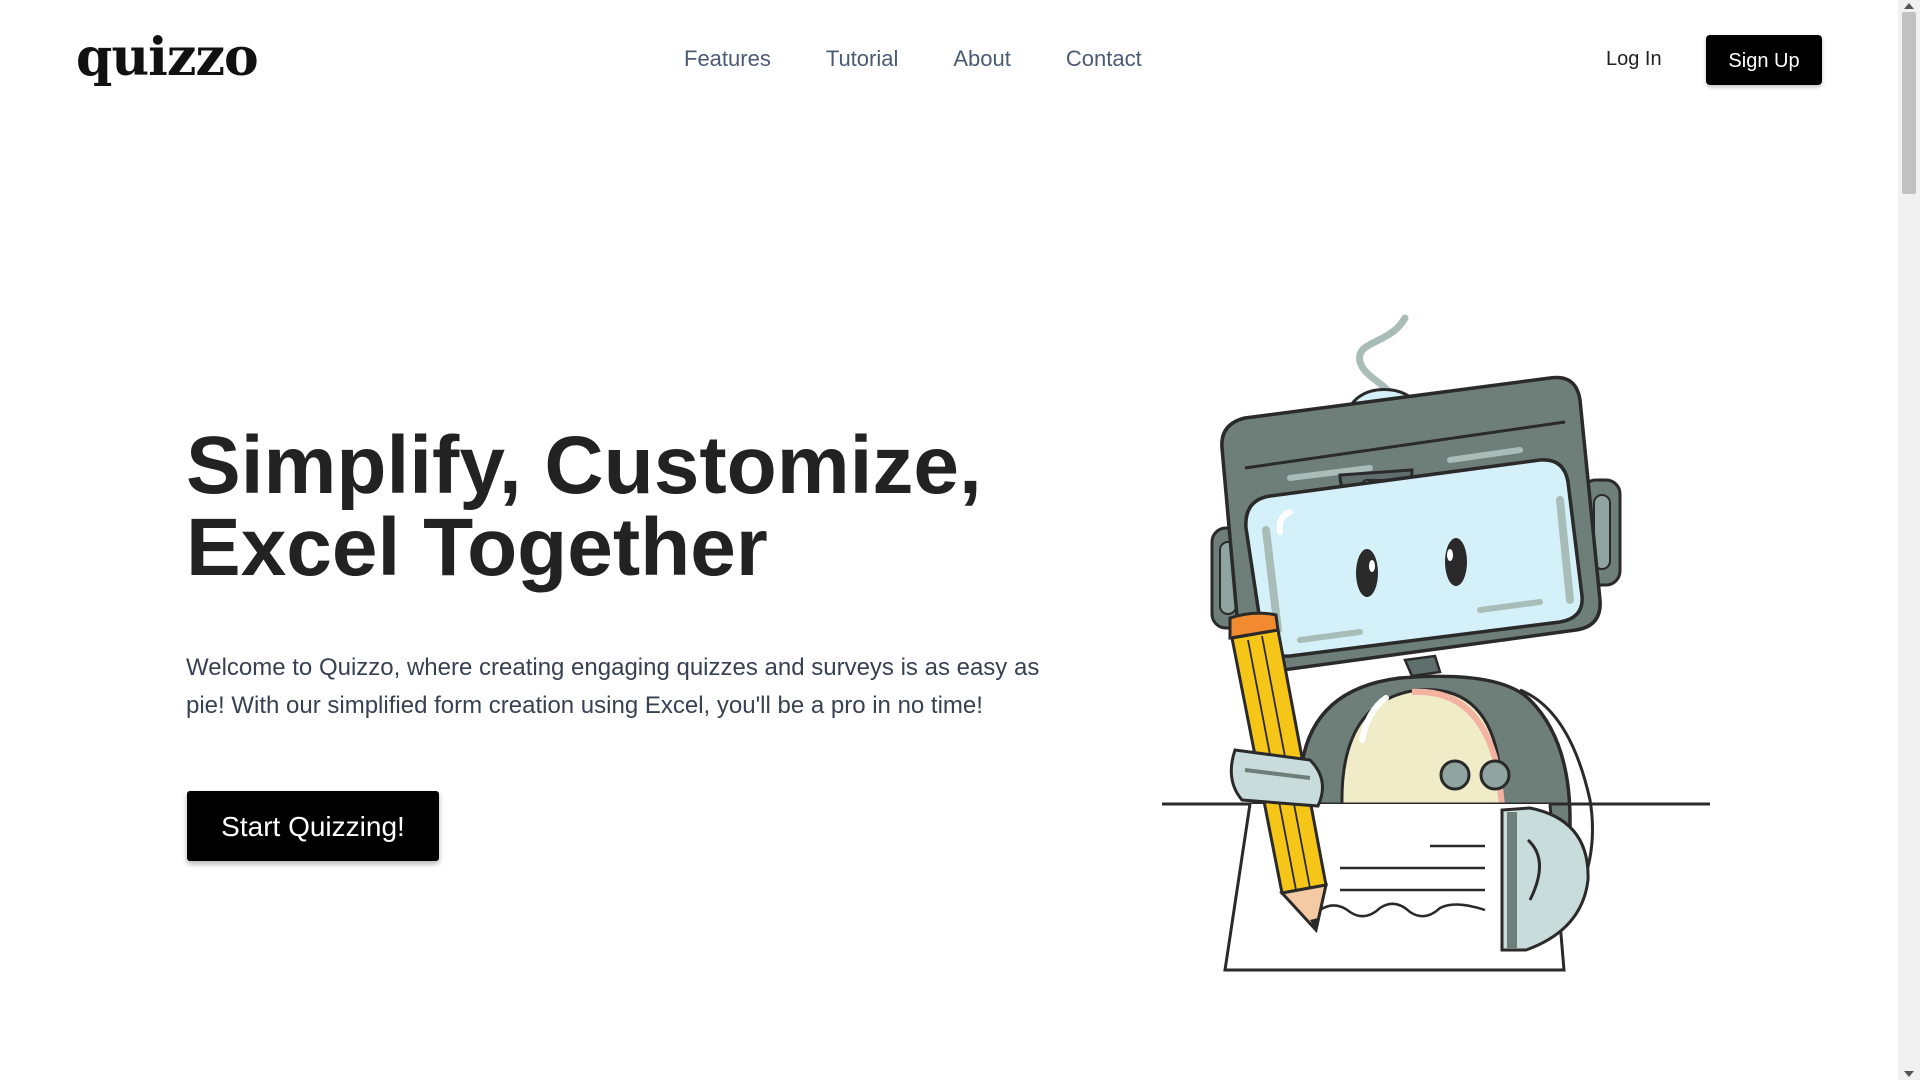 This screenshot has width=1920, height=1080. I want to click on start-quizzing-button: Start Quizzing!, so click(313, 826).